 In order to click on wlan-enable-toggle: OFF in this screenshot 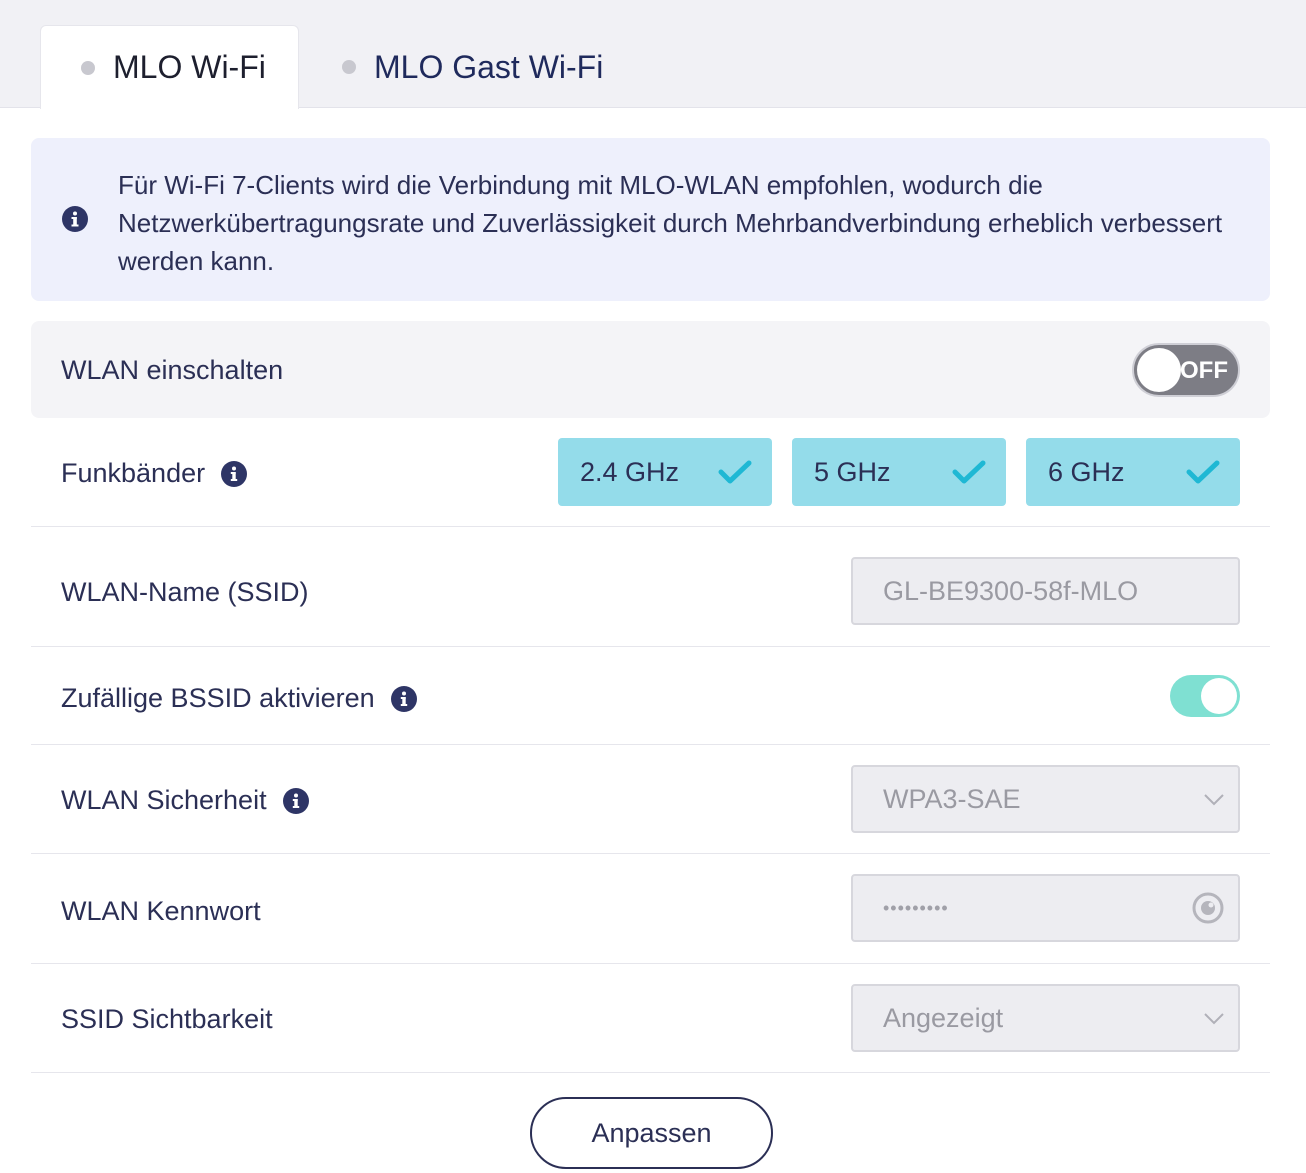, I will do `click(1186, 370)`.